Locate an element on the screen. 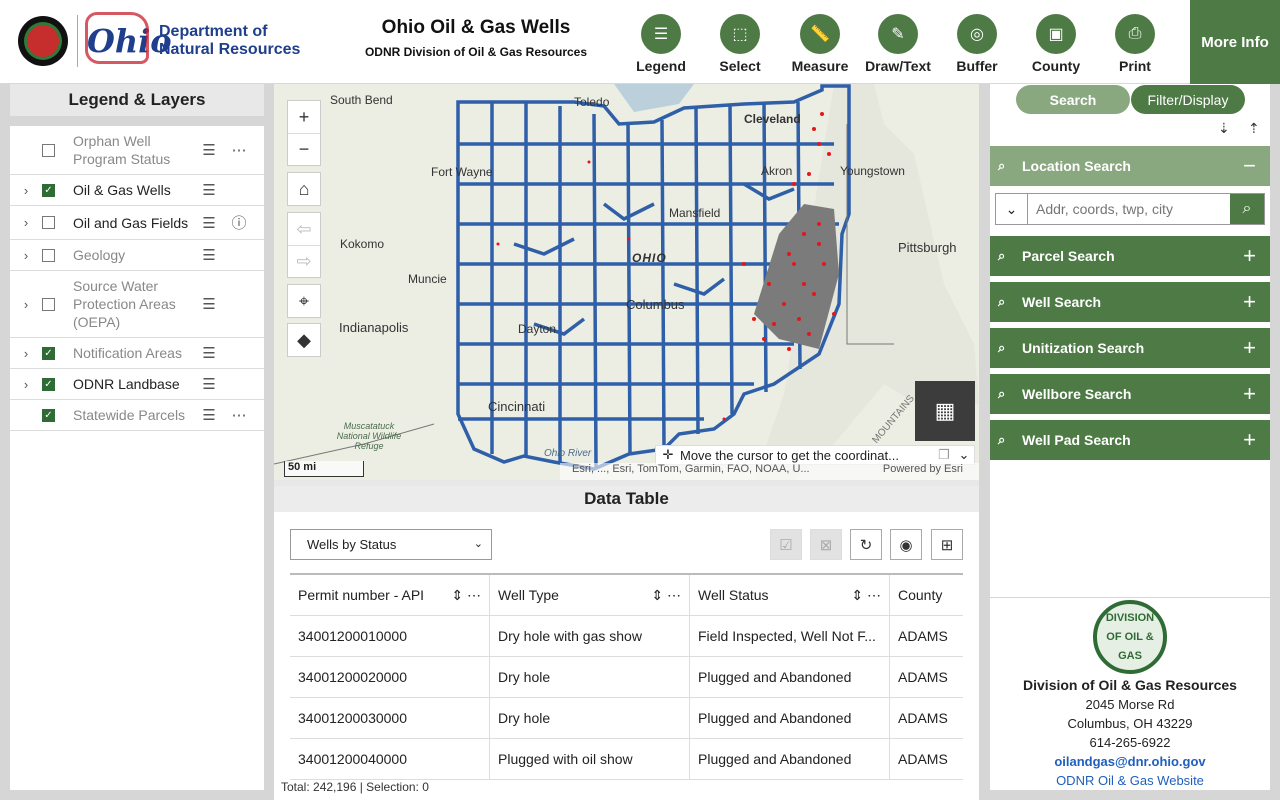 This screenshot has width=1280, height=800. compass-icon: ◆ is located at coordinates (304, 340).